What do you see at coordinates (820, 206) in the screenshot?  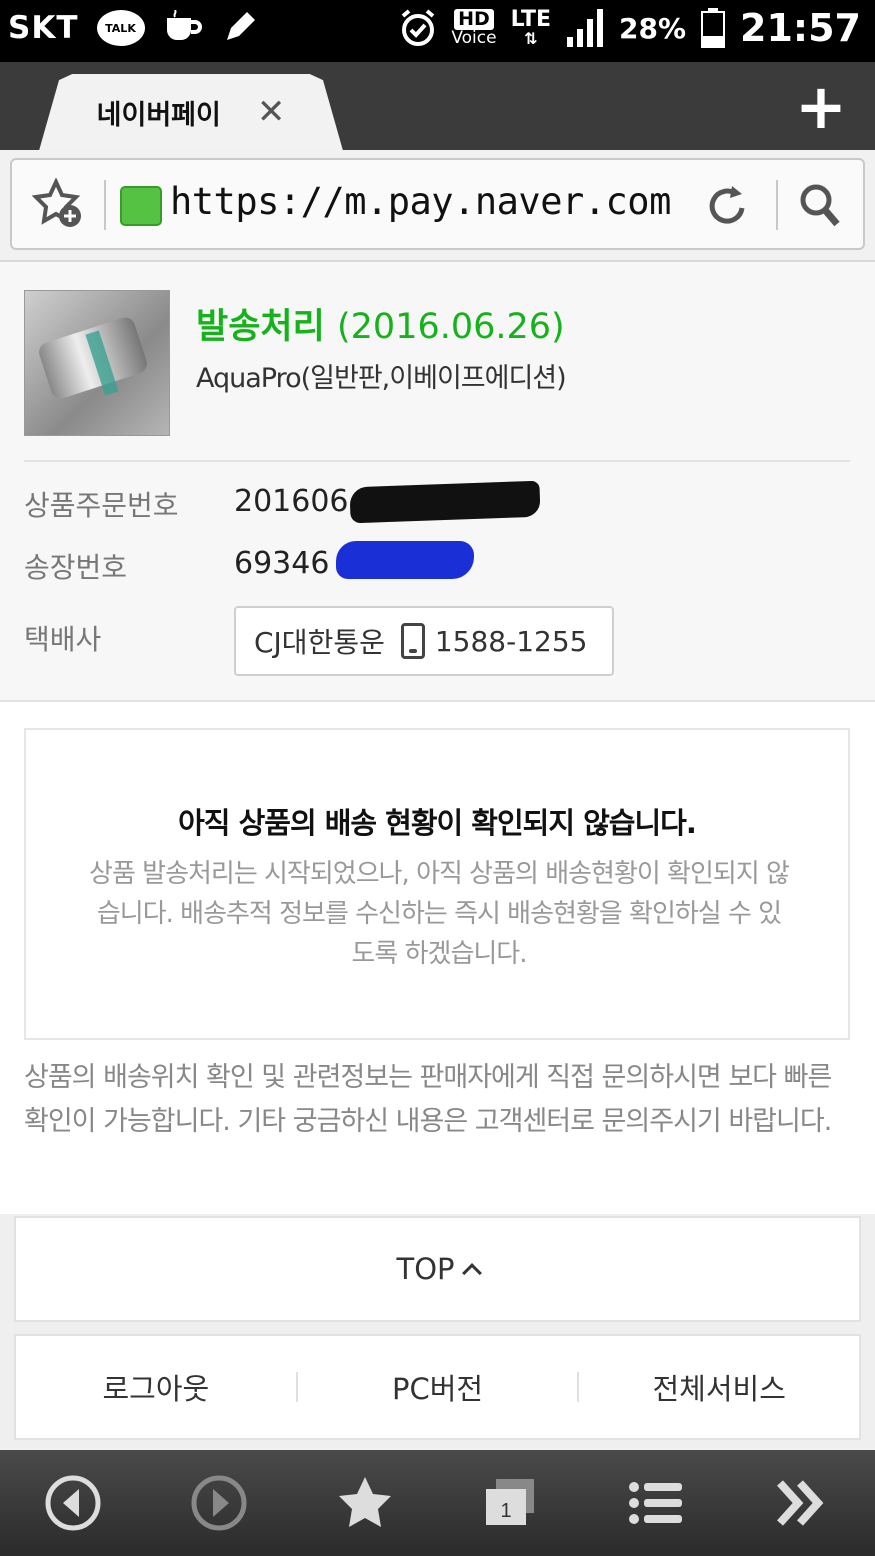 I see `search-icon` at bounding box center [820, 206].